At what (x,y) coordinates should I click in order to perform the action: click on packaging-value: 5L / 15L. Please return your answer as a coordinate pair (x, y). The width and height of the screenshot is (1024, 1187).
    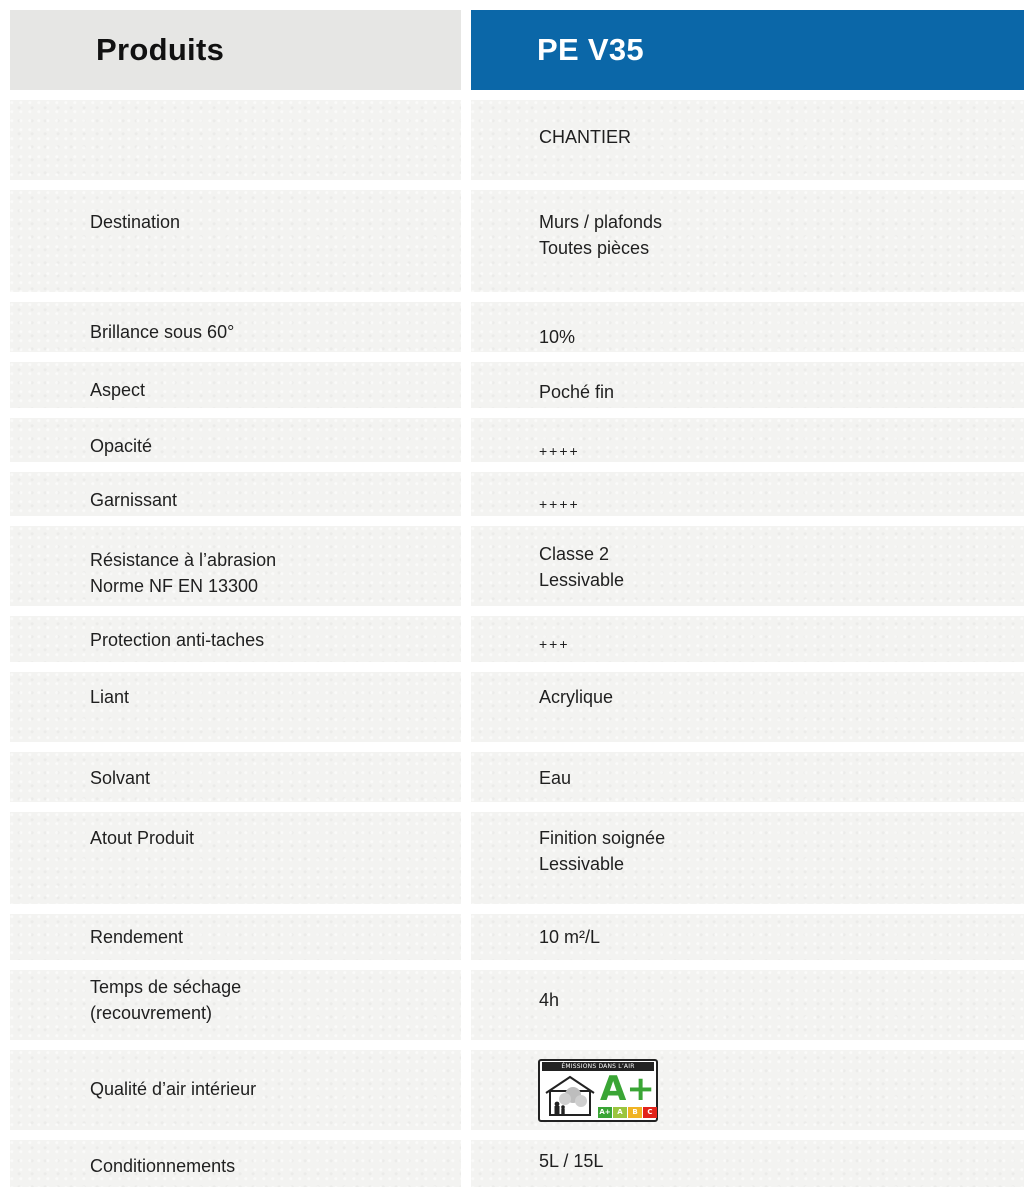
    Looking at the image, I should click on (571, 1161).